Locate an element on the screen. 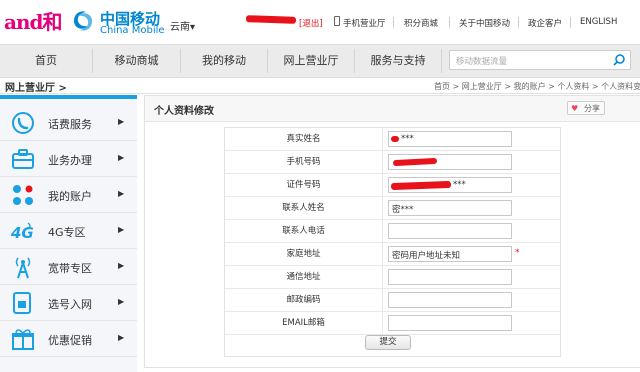 Image resolution: width=640 pixels, height=372 pixels. china-mobile-en-label: China Mobile is located at coordinates (132, 30).